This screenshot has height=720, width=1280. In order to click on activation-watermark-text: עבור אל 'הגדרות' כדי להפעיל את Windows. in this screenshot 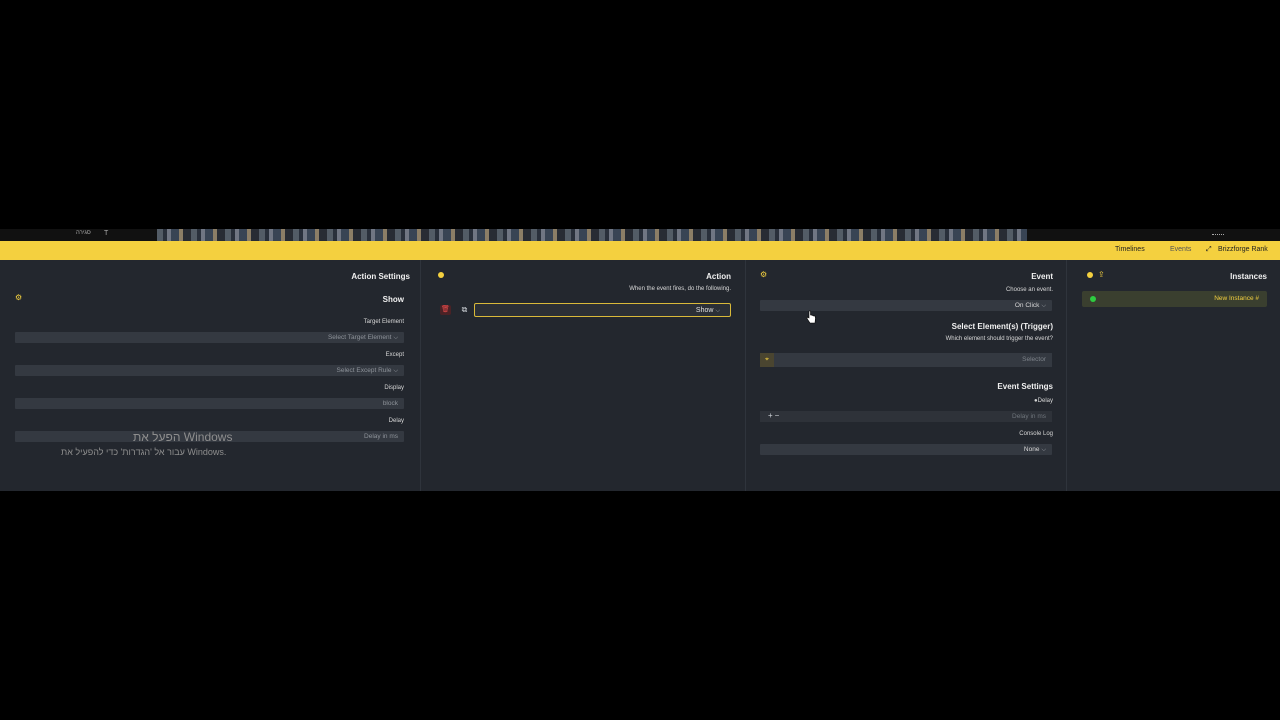, I will do `click(144, 452)`.